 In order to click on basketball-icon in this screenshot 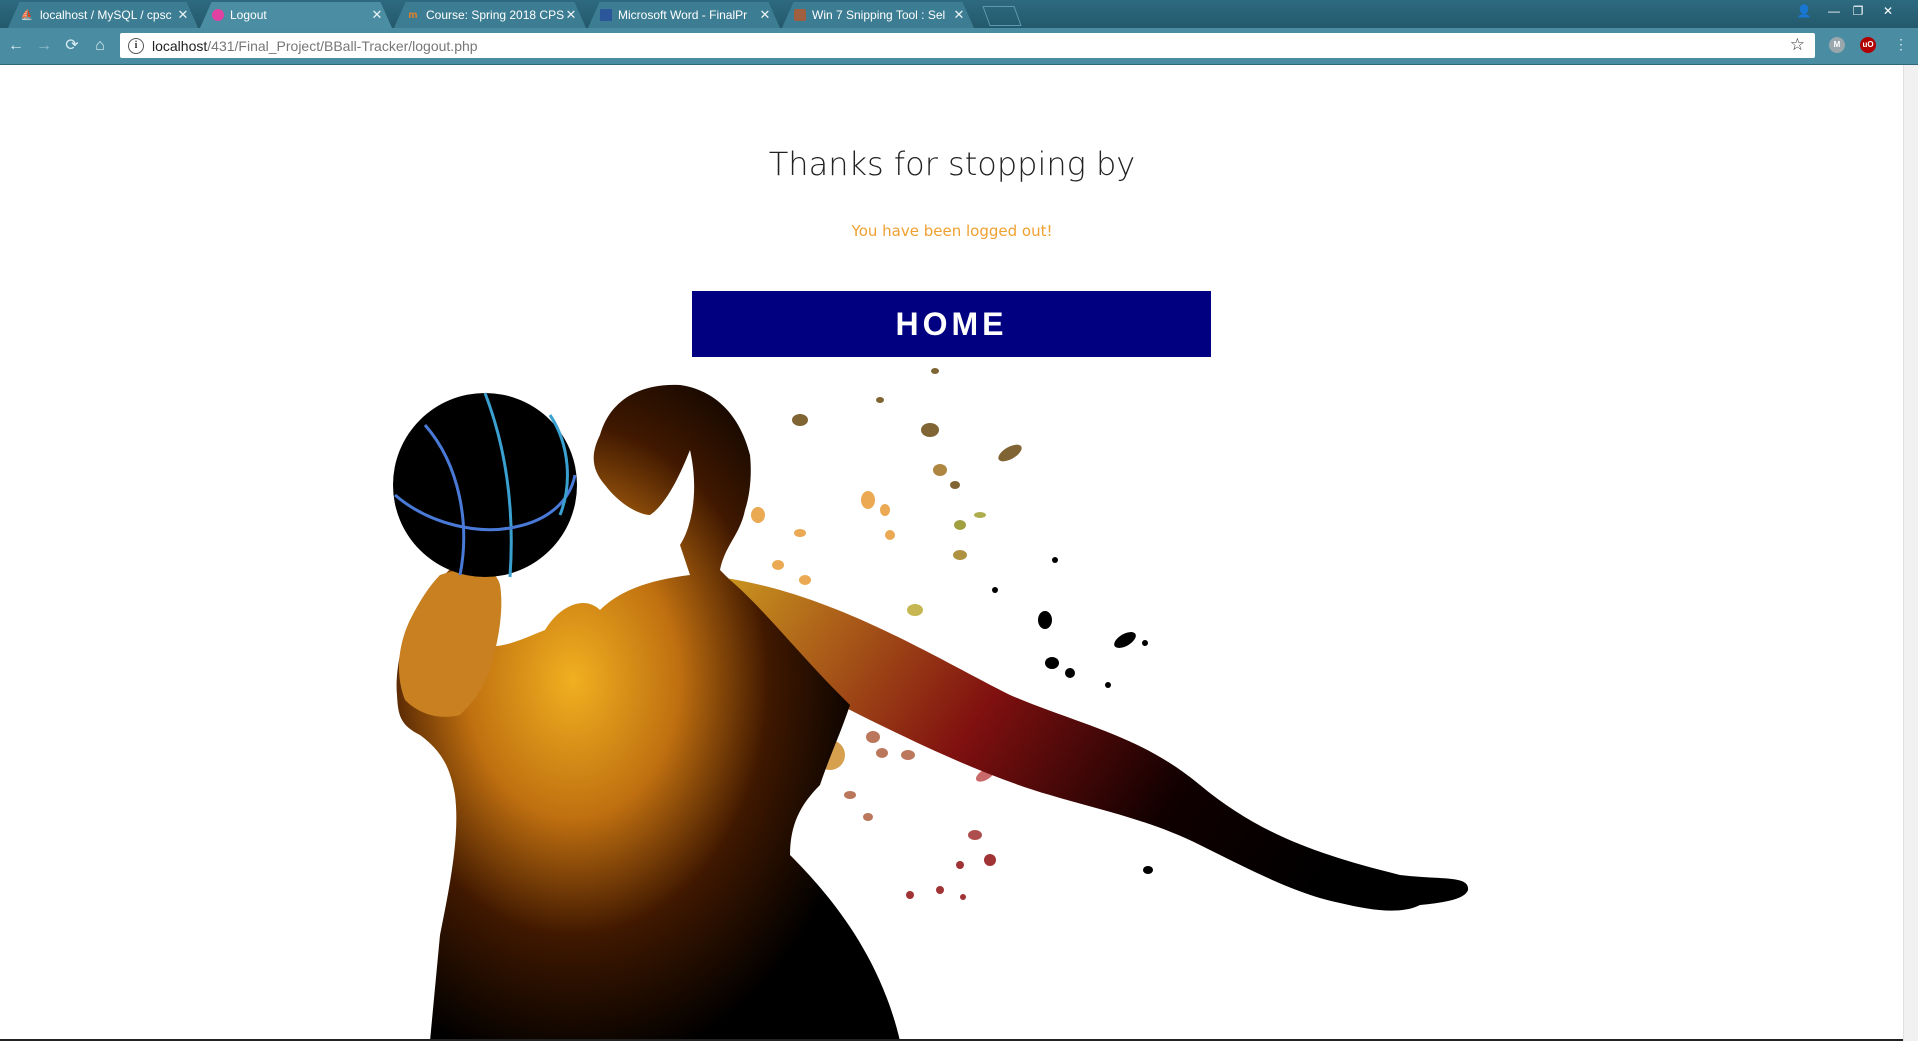, I will do `click(485, 485)`.